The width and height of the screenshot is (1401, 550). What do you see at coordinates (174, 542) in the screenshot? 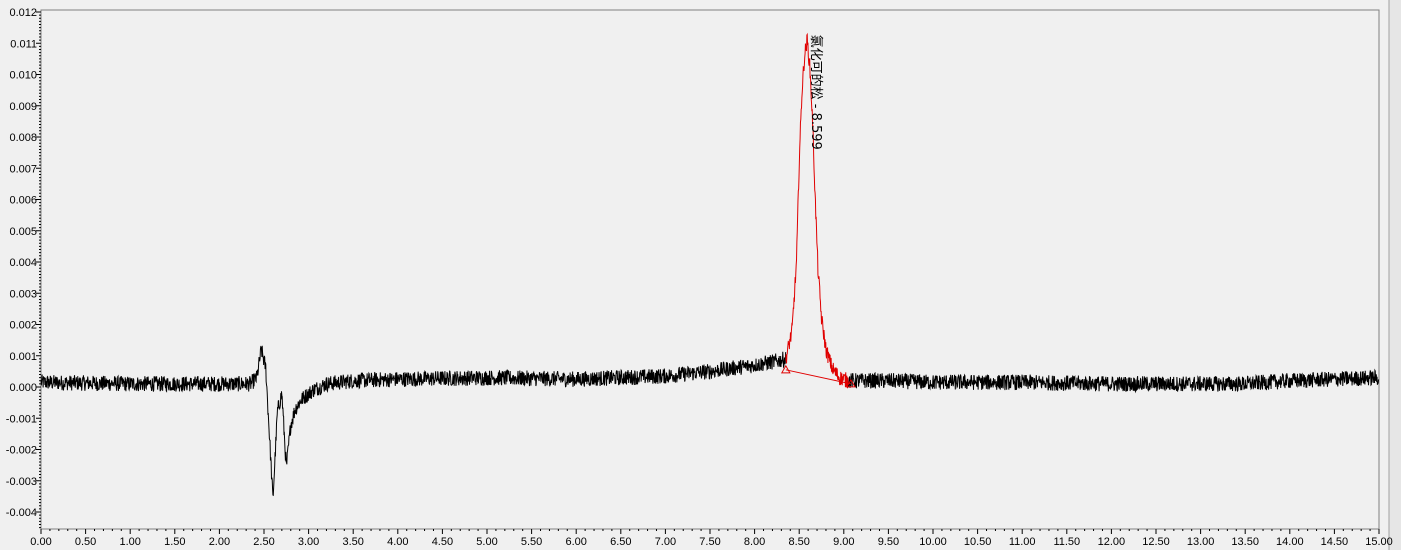
I see `x-tick-label: 1.50` at bounding box center [174, 542].